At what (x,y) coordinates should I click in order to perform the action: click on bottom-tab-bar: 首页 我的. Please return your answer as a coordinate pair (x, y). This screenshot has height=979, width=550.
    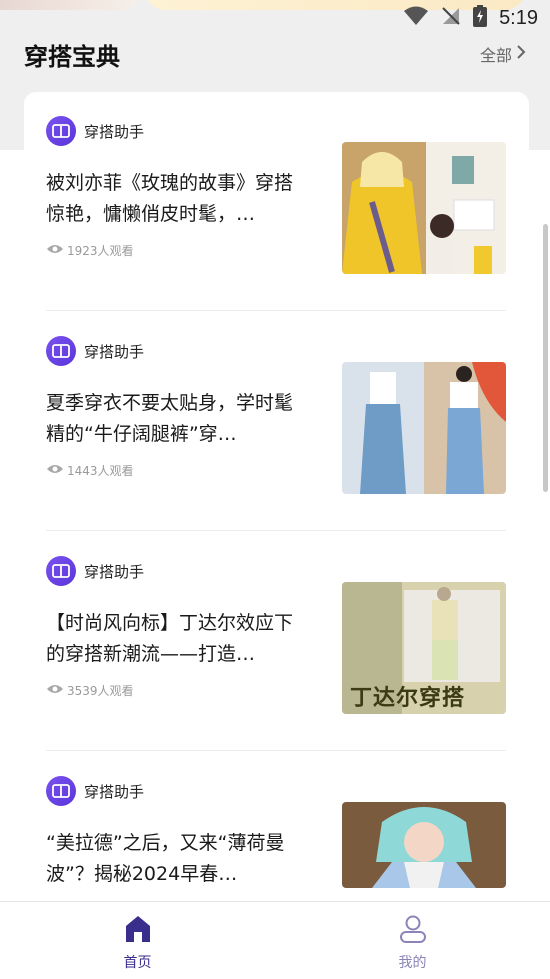
    Looking at the image, I should click on (275, 940).